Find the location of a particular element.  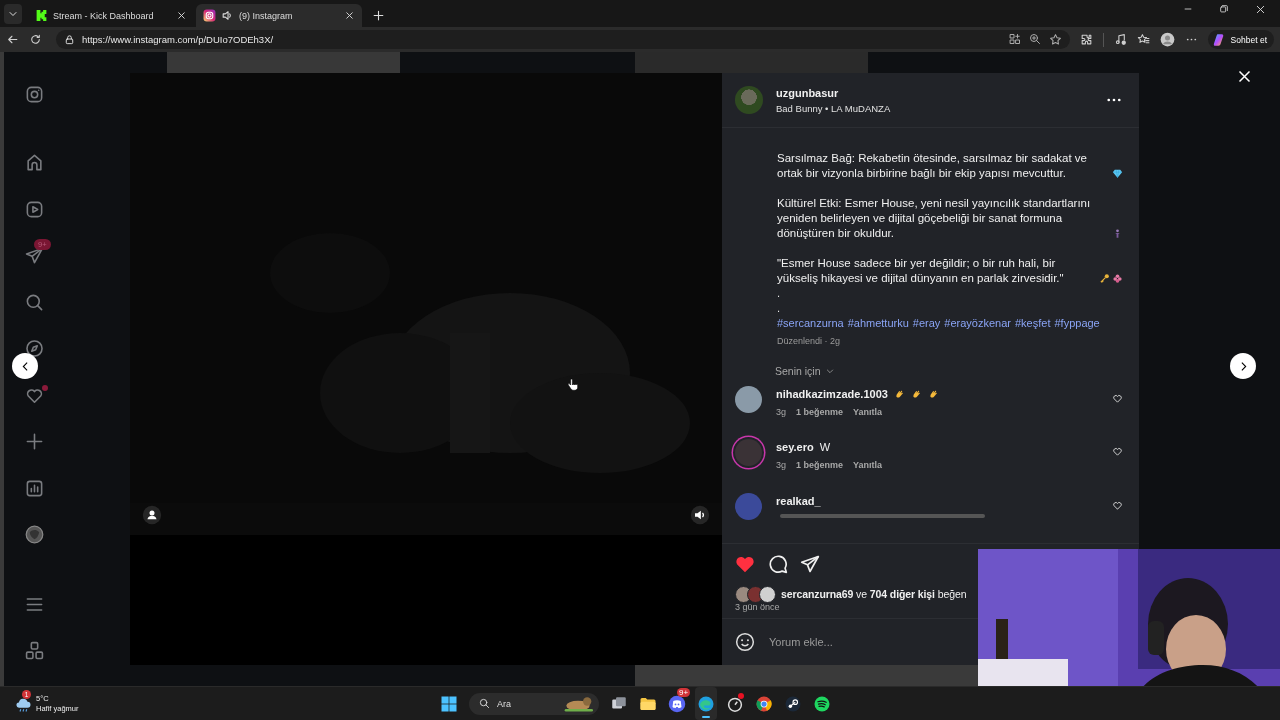

refresh-icon is located at coordinates (35, 39).